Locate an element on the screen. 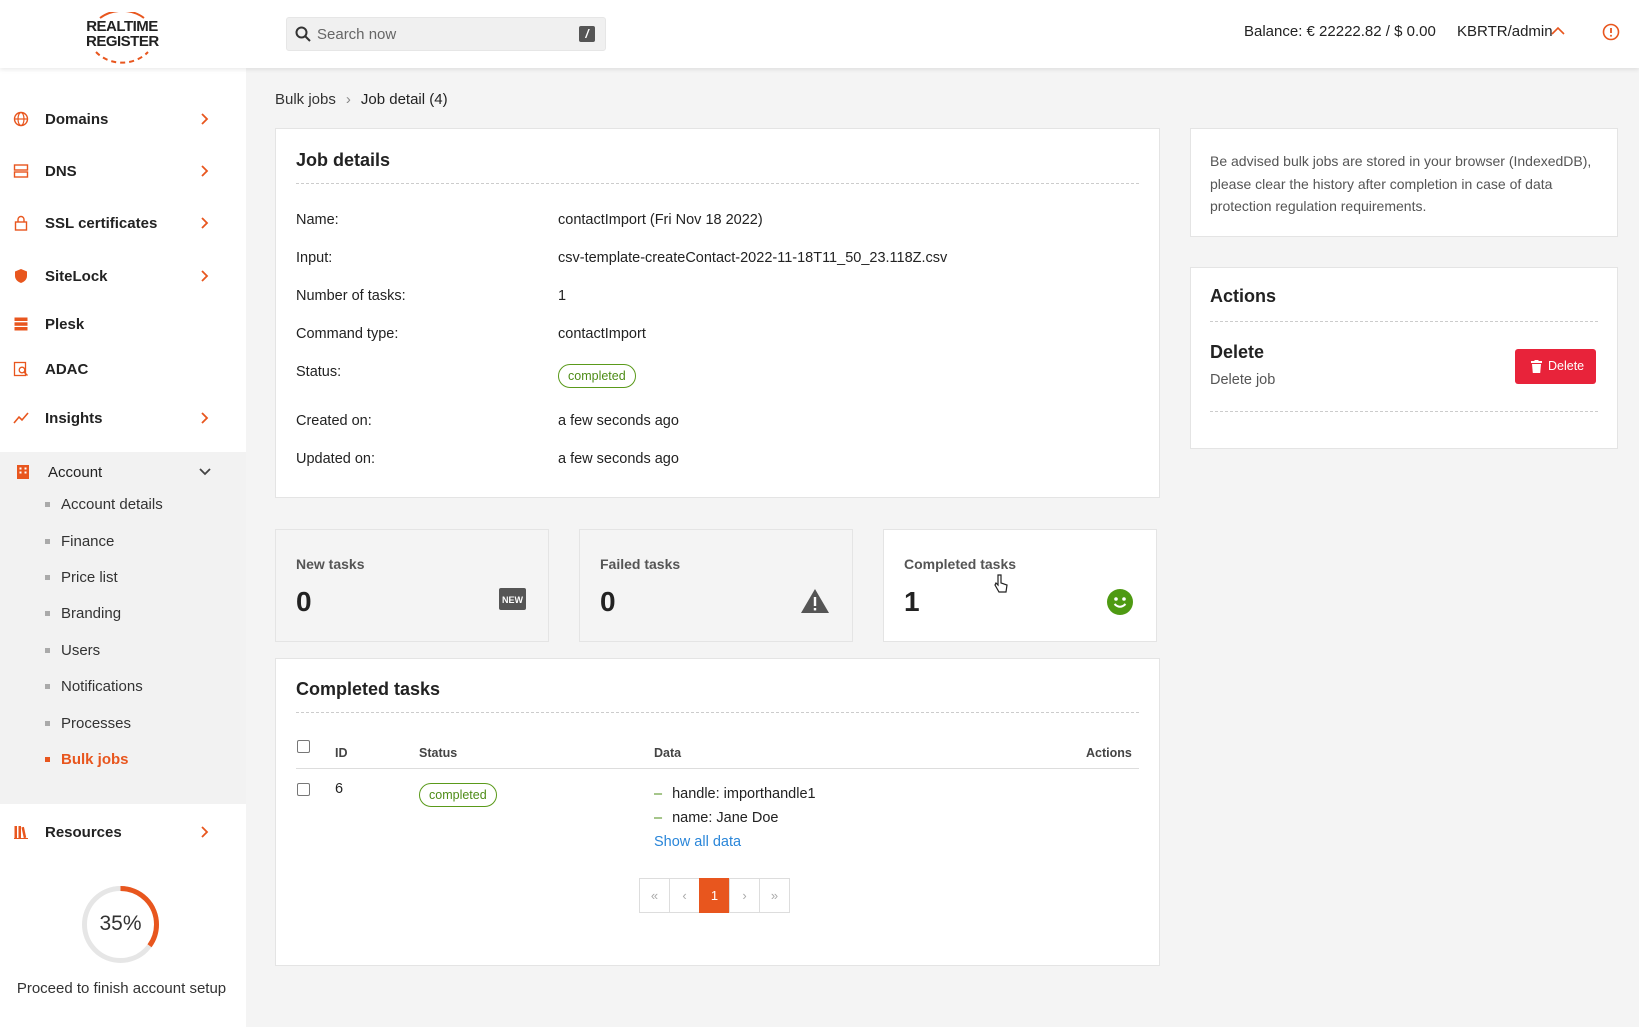  stat-label: Failed tasks is located at coordinates (640, 564).